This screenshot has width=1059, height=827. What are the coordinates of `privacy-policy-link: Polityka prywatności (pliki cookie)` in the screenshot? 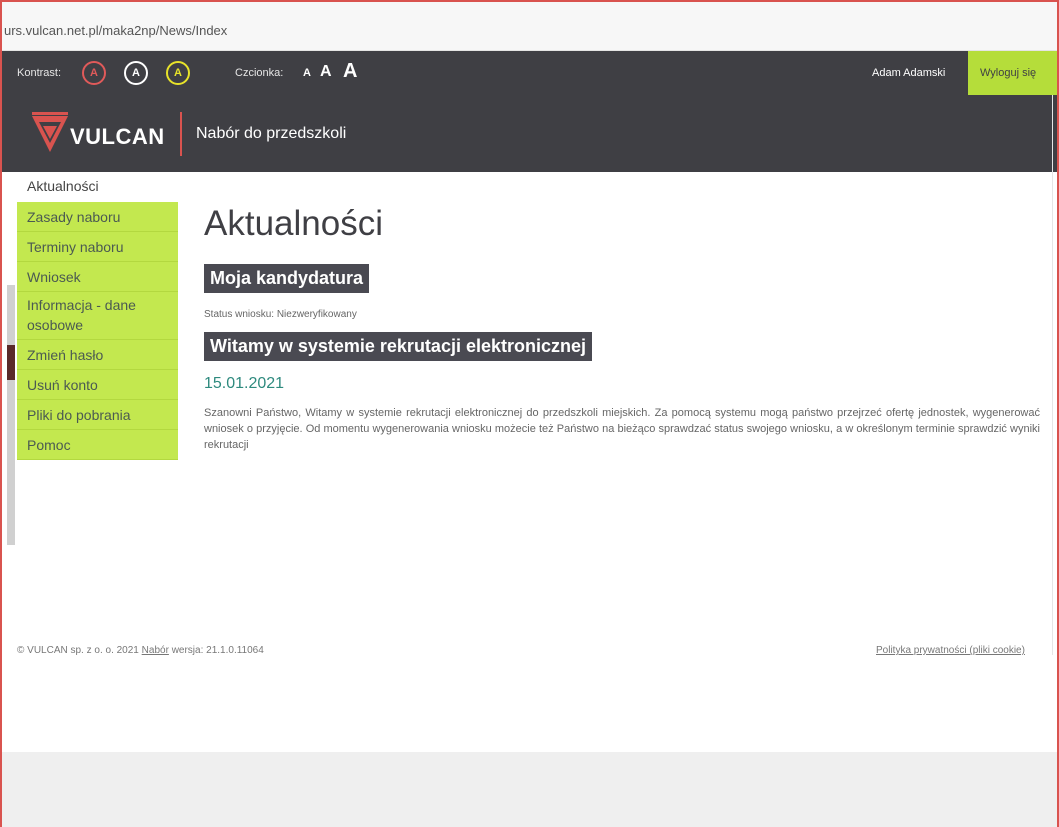 It's located at (950, 650).